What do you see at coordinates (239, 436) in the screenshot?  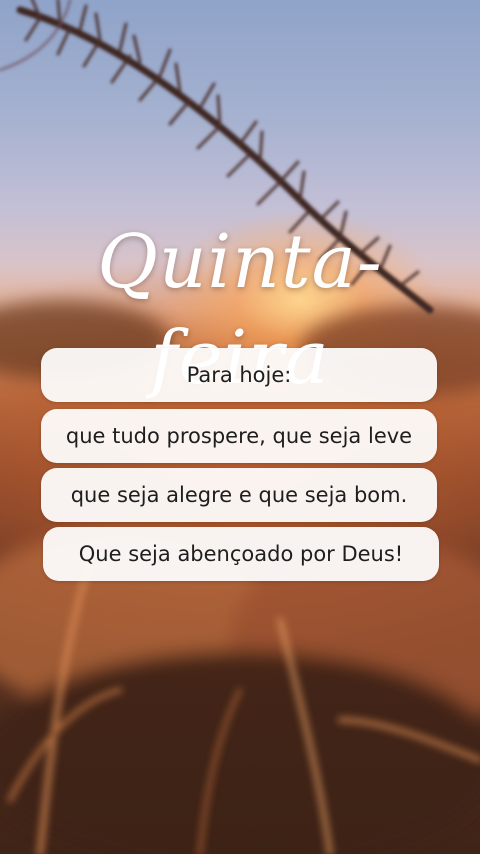 I see `message-line-2: que tudo prospere, que seja leve` at bounding box center [239, 436].